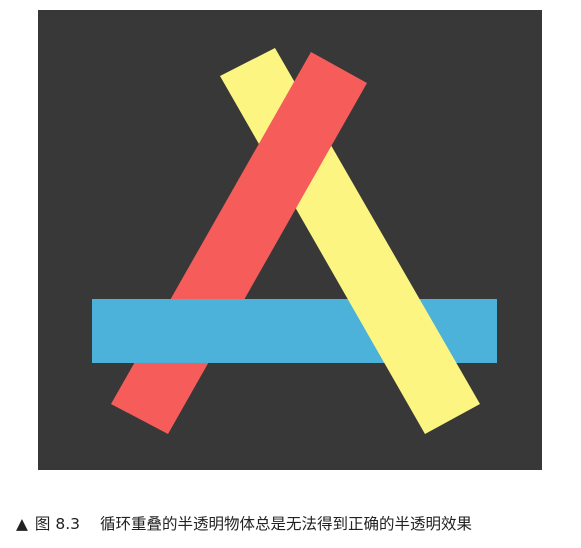 The height and width of the screenshot is (548, 581). I want to click on caption-figure-label: 图 8.3, so click(57, 524).